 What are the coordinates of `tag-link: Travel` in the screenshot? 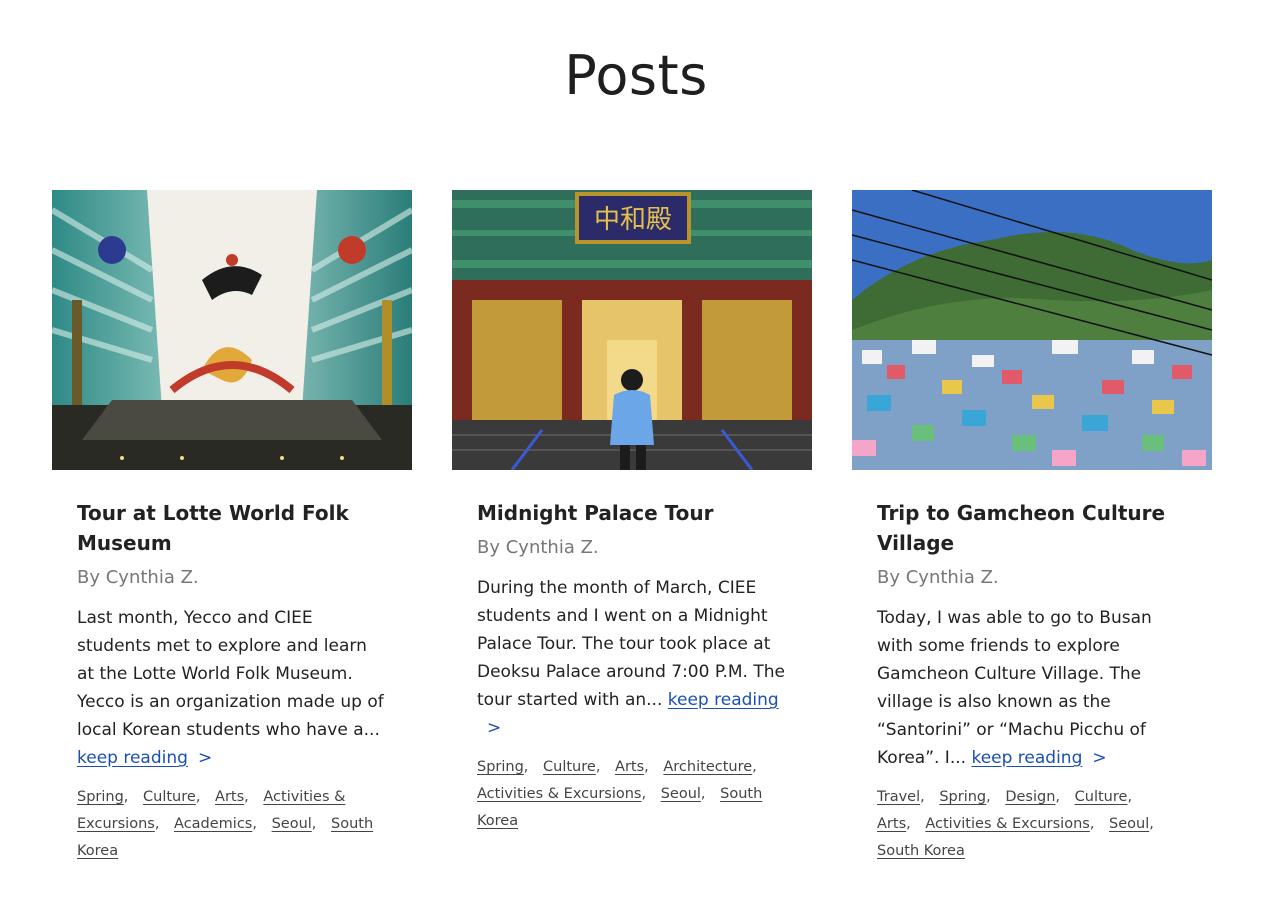 It's located at (898, 797).